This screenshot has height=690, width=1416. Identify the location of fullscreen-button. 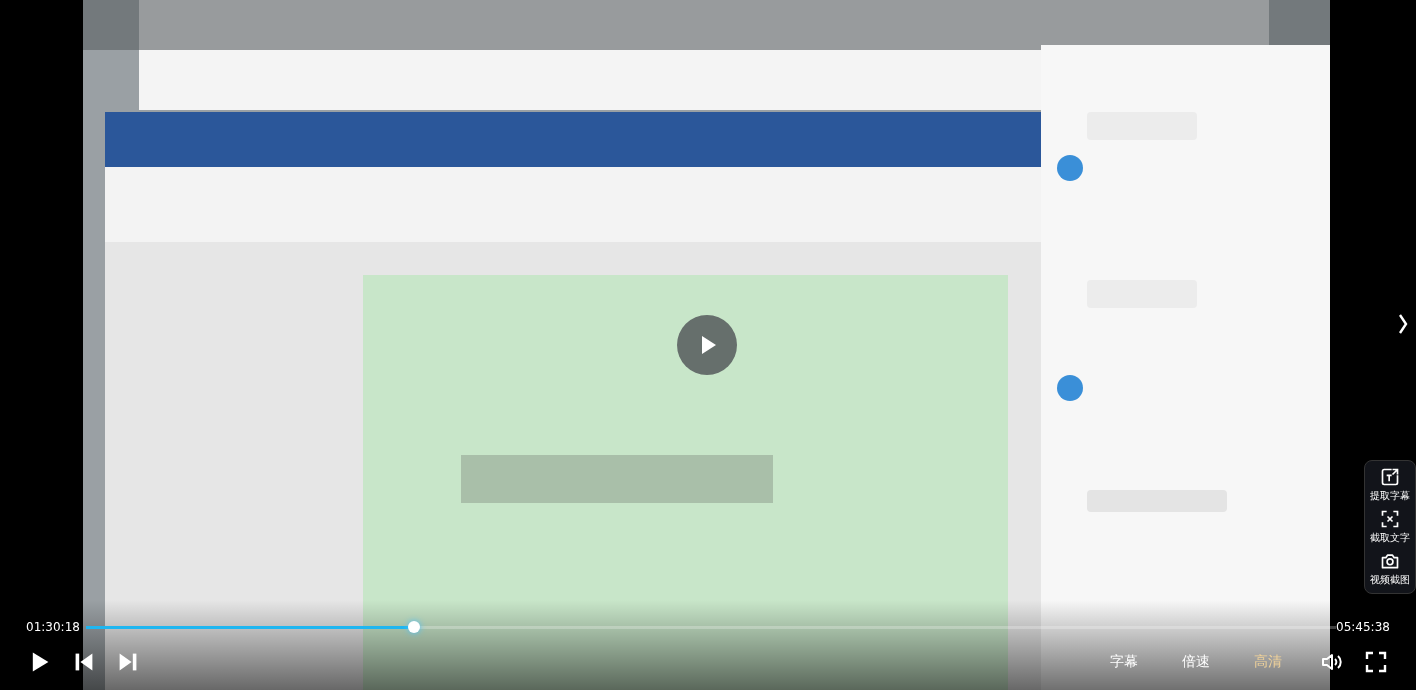
(1376, 662).